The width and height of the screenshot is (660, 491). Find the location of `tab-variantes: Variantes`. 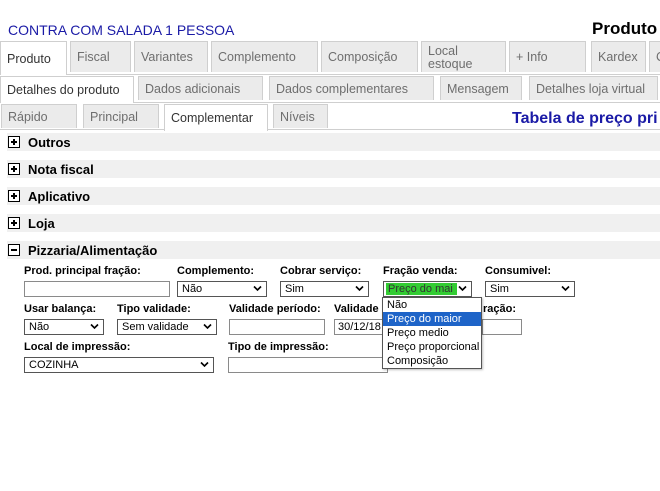

tab-variantes: Variantes is located at coordinates (171, 56).